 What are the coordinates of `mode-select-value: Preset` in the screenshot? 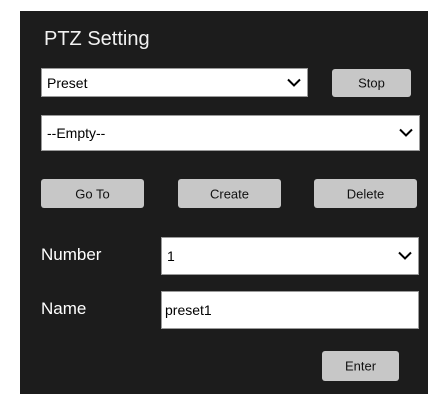 It's located at (67, 82).